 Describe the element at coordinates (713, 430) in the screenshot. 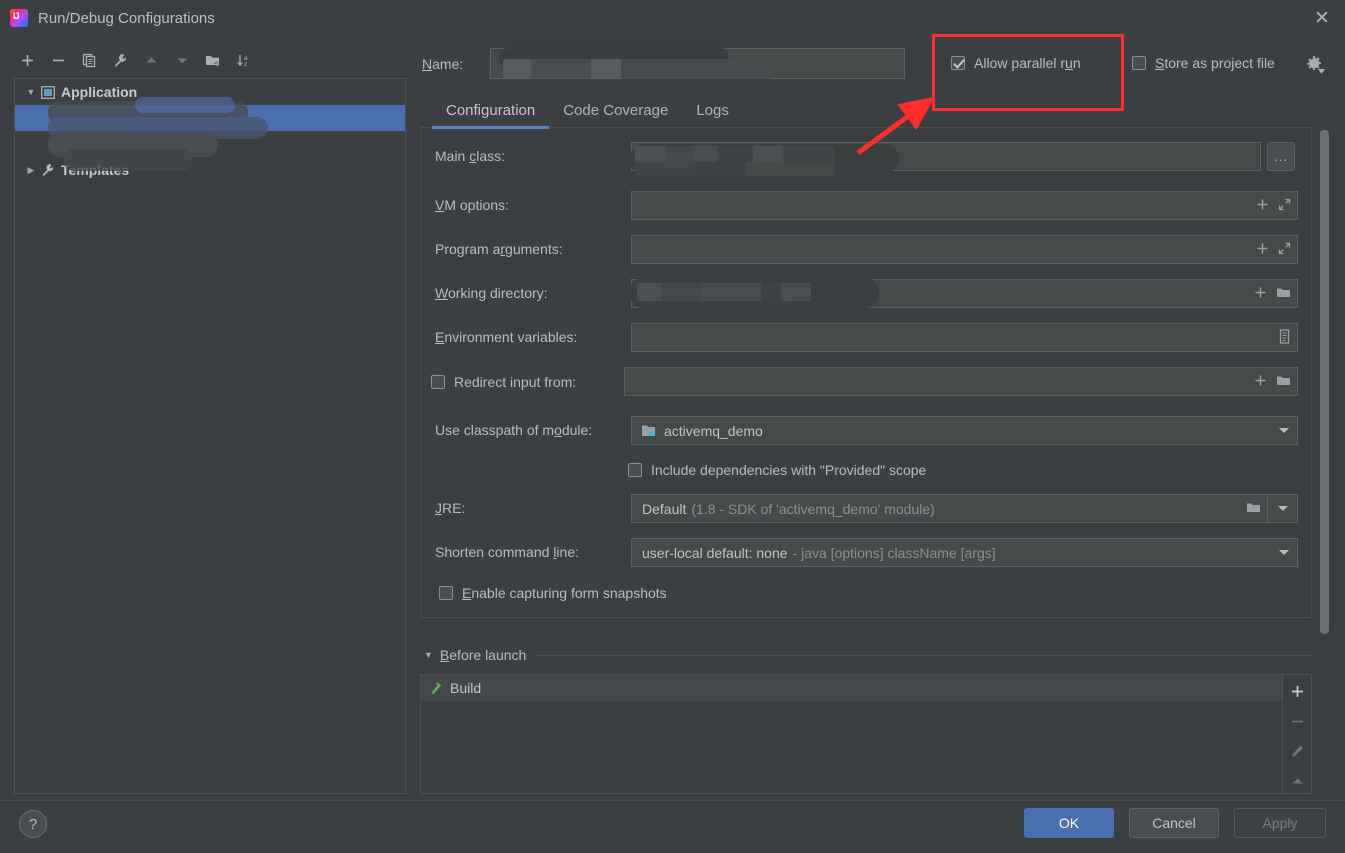

I see `module-value: activemq_demo` at that location.